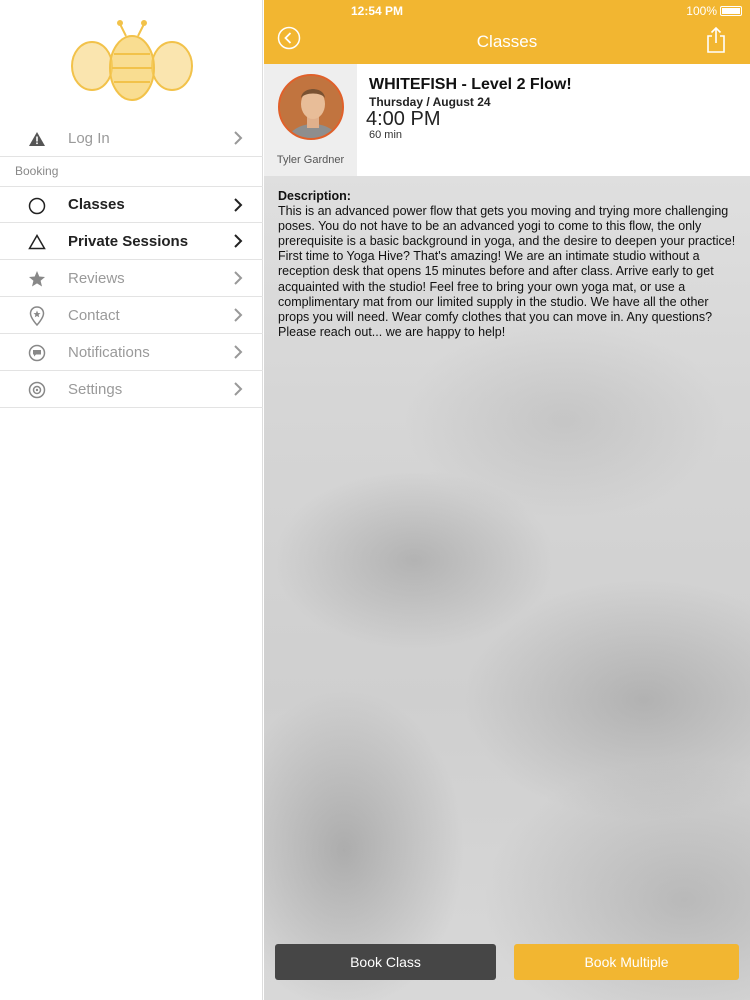 The width and height of the screenshot is (750, 1000). Describe the element at coordinates (37, 390) in the screenshot. I see `gear-icon` at that location.